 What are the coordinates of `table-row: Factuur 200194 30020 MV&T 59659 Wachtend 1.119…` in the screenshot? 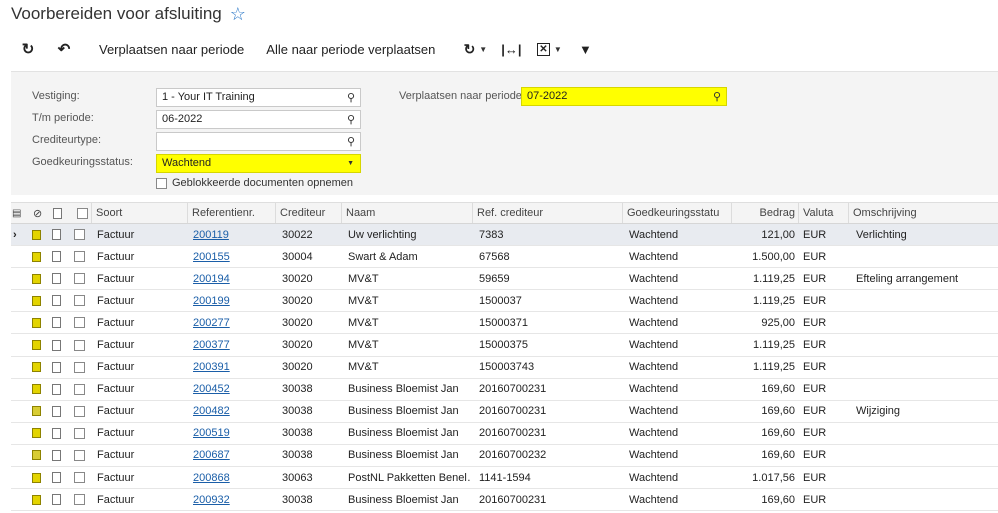 It's located at (504, 279).